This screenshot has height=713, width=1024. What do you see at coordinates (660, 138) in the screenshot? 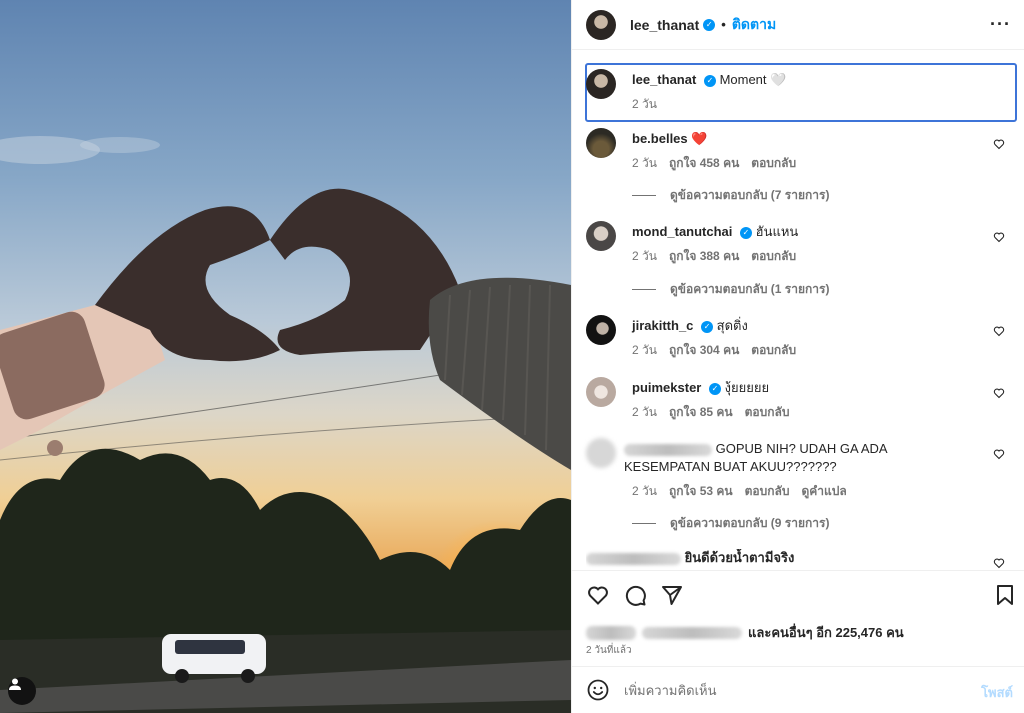
I see `comment-username: be.belles` at bounding box center [660, 138].